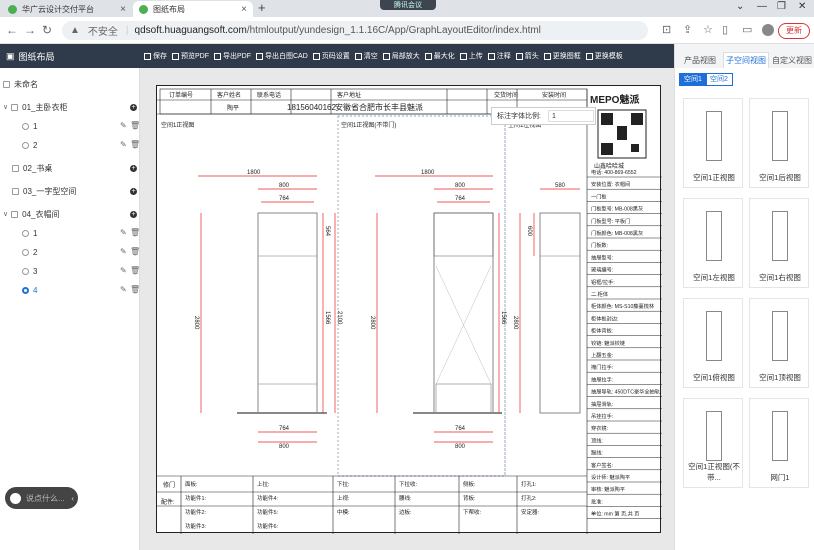  Describe the element at coordinates (794, 31) in the screenshot. I see `update-button: 更新` at that location.